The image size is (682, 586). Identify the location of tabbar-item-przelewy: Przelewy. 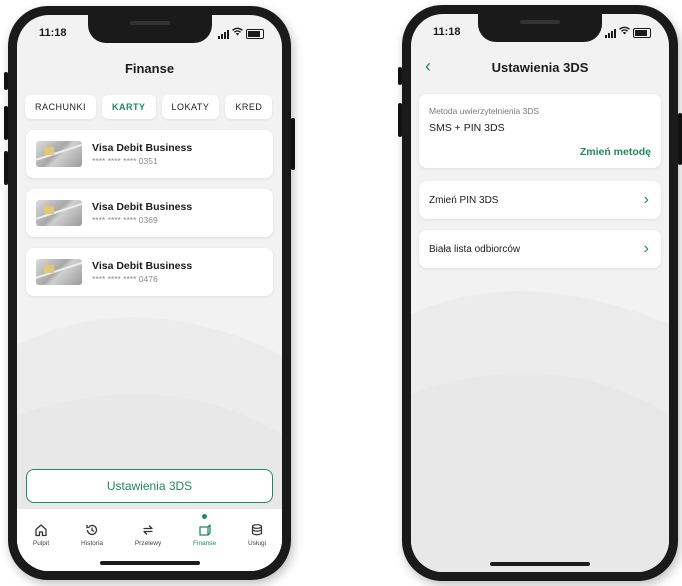
(148, 535).